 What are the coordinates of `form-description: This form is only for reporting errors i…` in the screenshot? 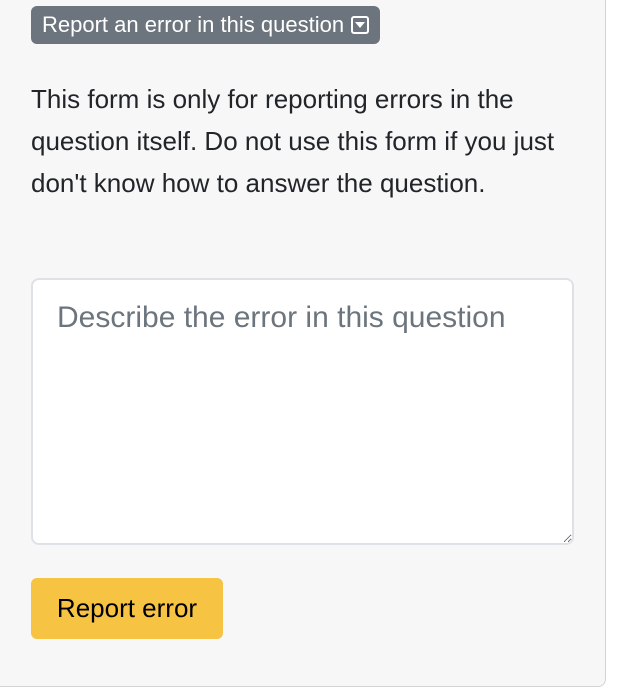 It's located at (293, 141).